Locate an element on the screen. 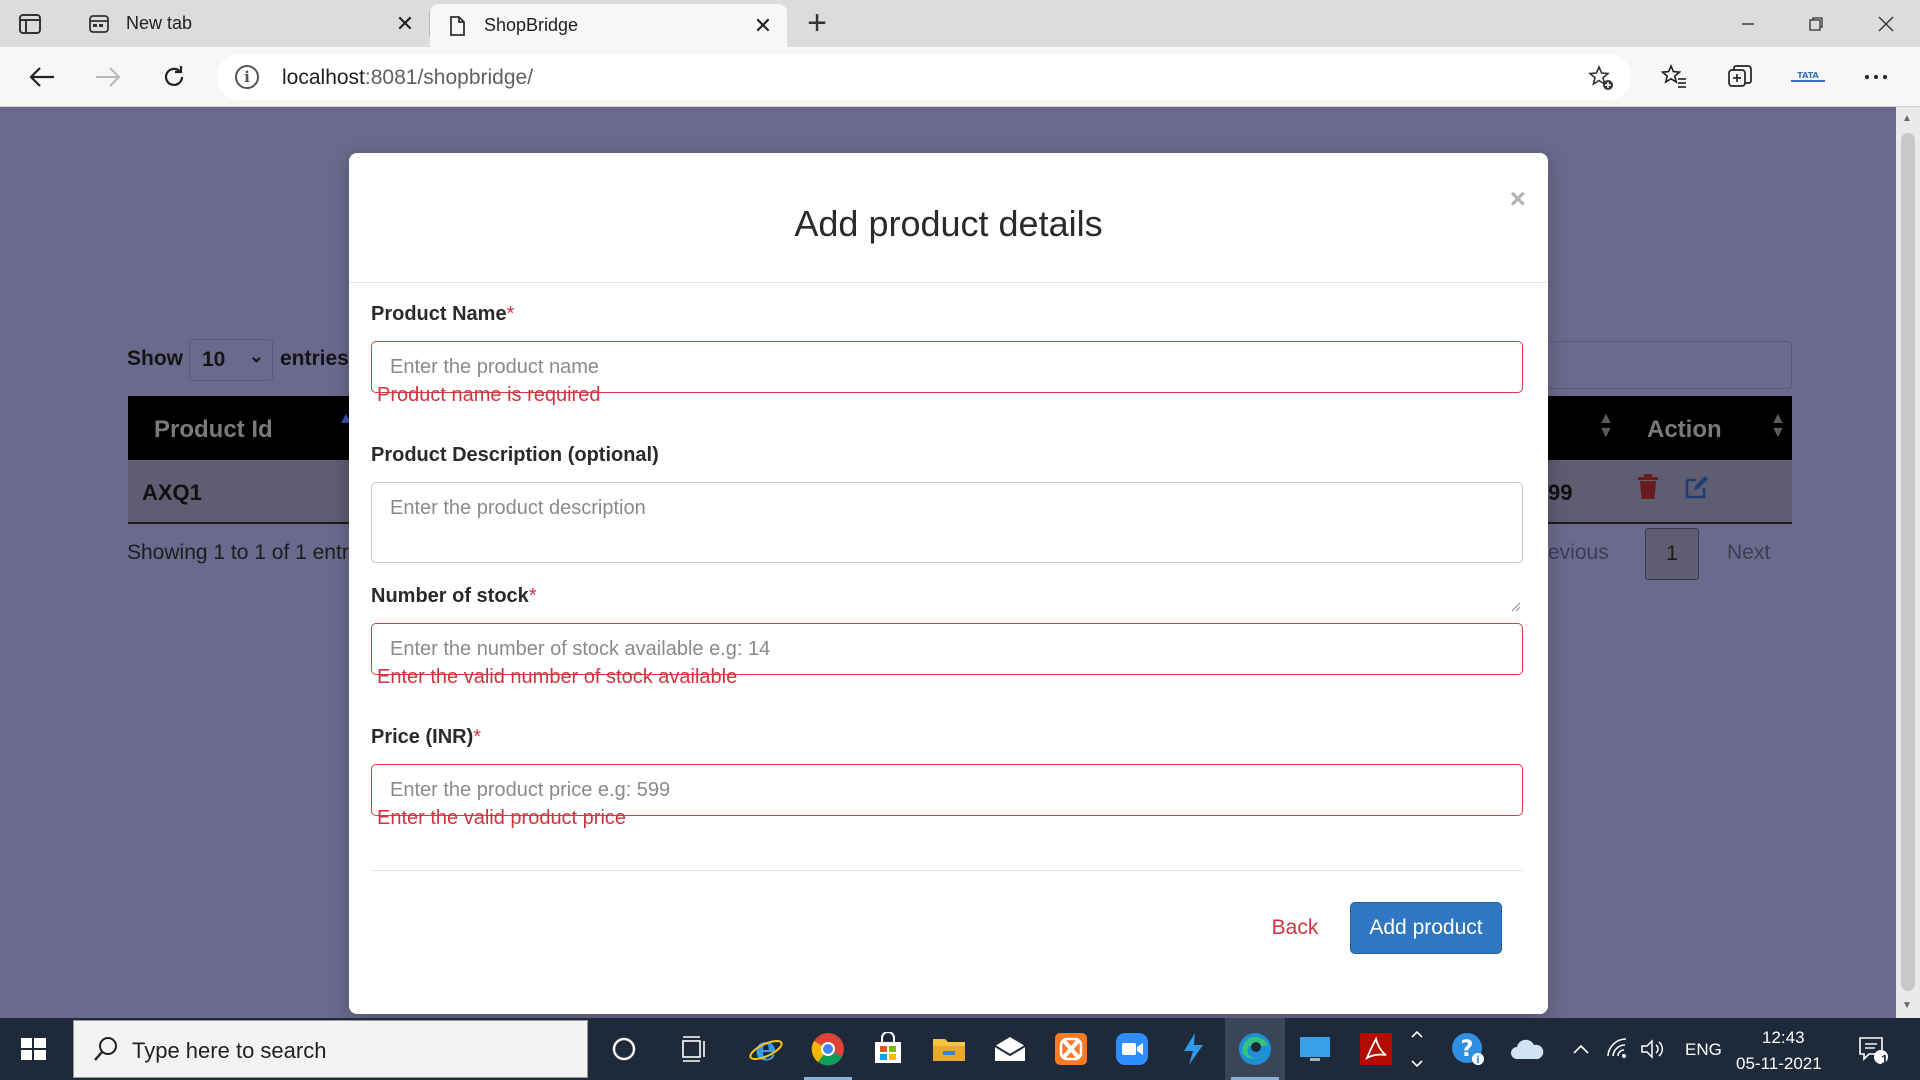  product-name-error: Product name is required is located at coordinates (489, 395).